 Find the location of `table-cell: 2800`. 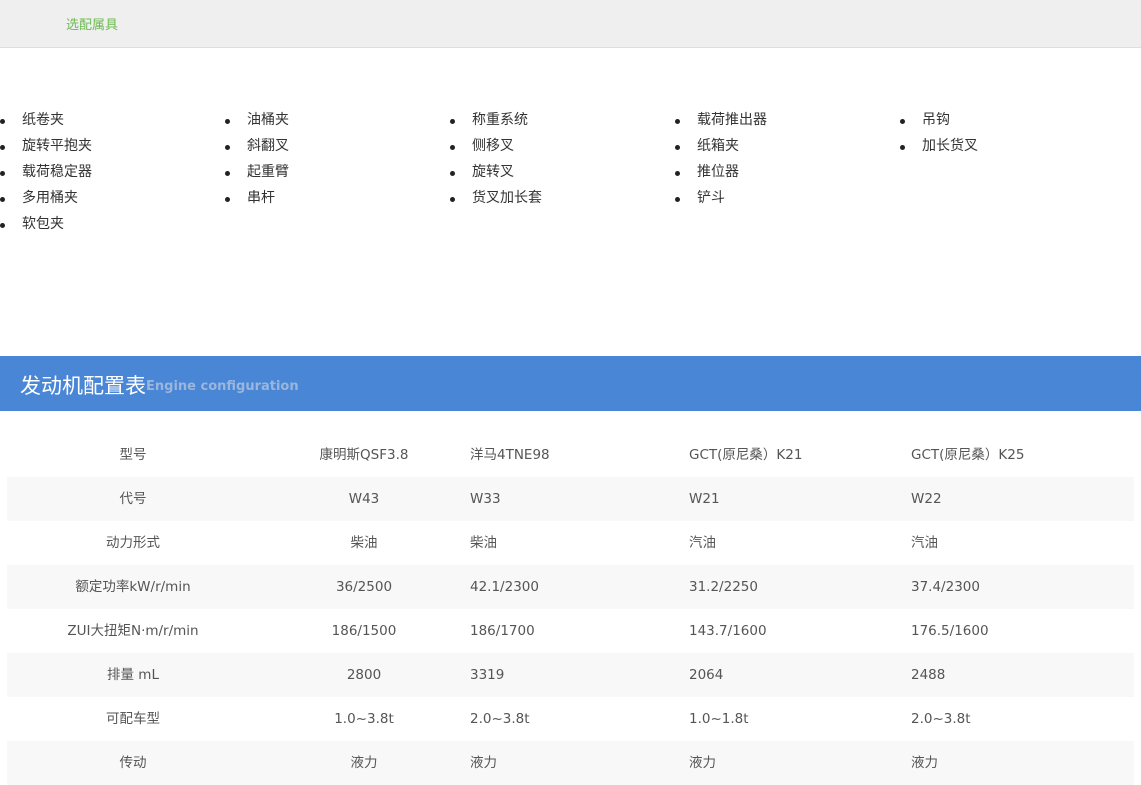

table-cell: 2800 is located at coordinates (364, 675).